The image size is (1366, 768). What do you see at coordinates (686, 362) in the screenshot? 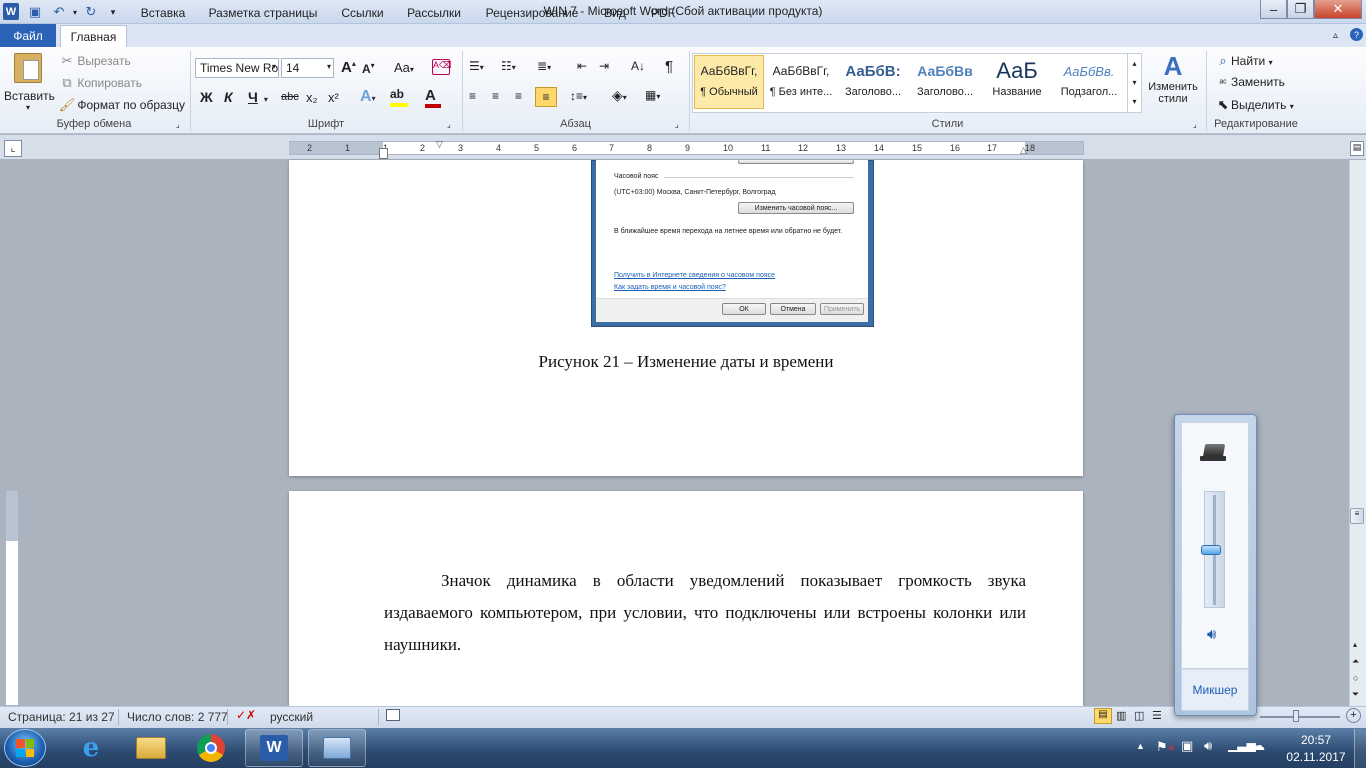
I see `figure-caption: Рисунок 21 – Изменение даты и времени` at bounding box center [686, 362].